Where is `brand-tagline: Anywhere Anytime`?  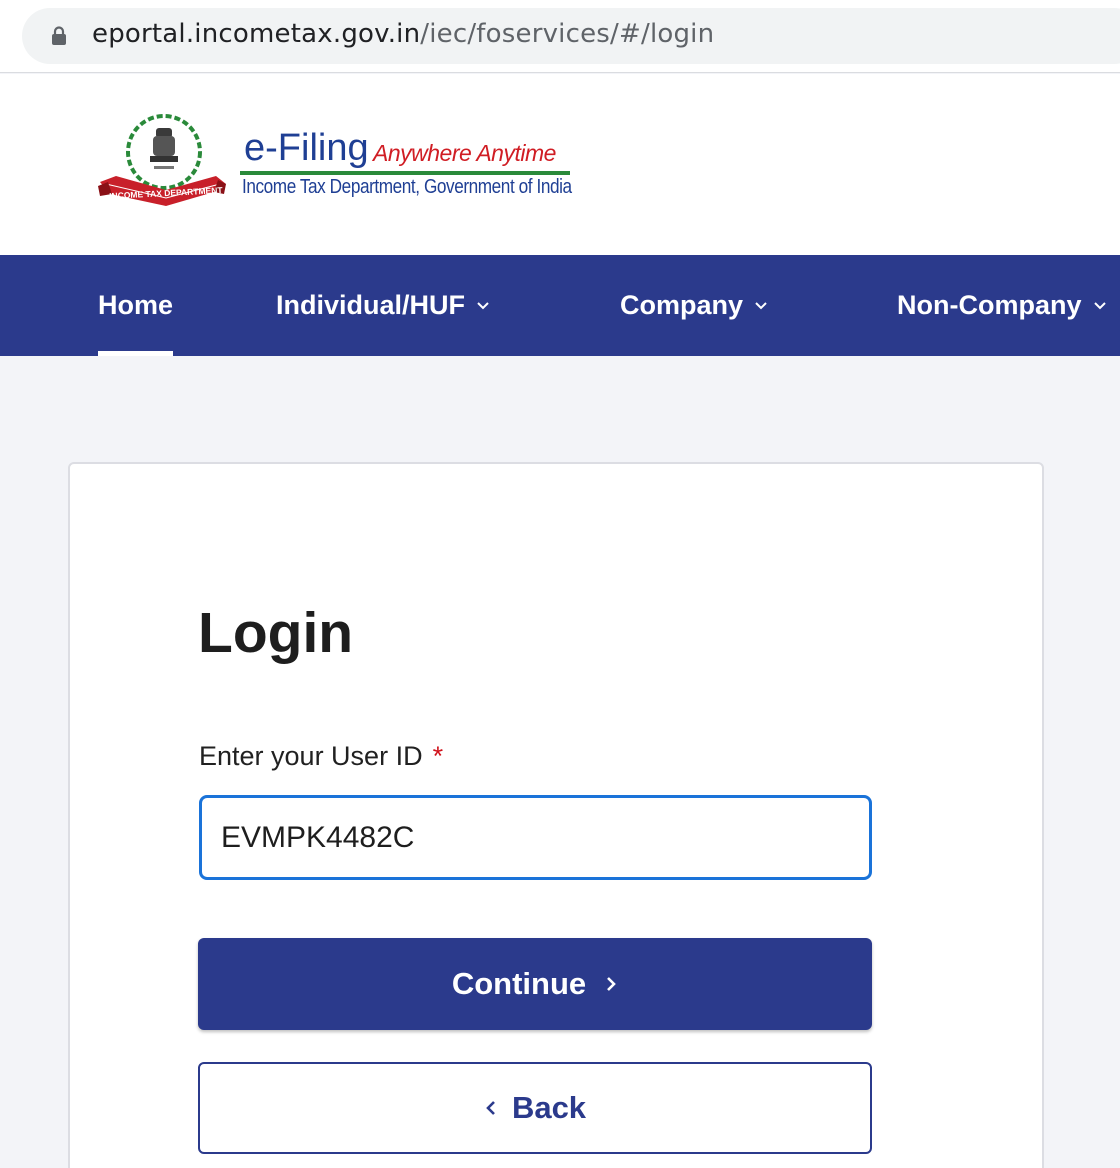 brand-tagline: Anywhere Anytime is located at coordinates (464, 153).